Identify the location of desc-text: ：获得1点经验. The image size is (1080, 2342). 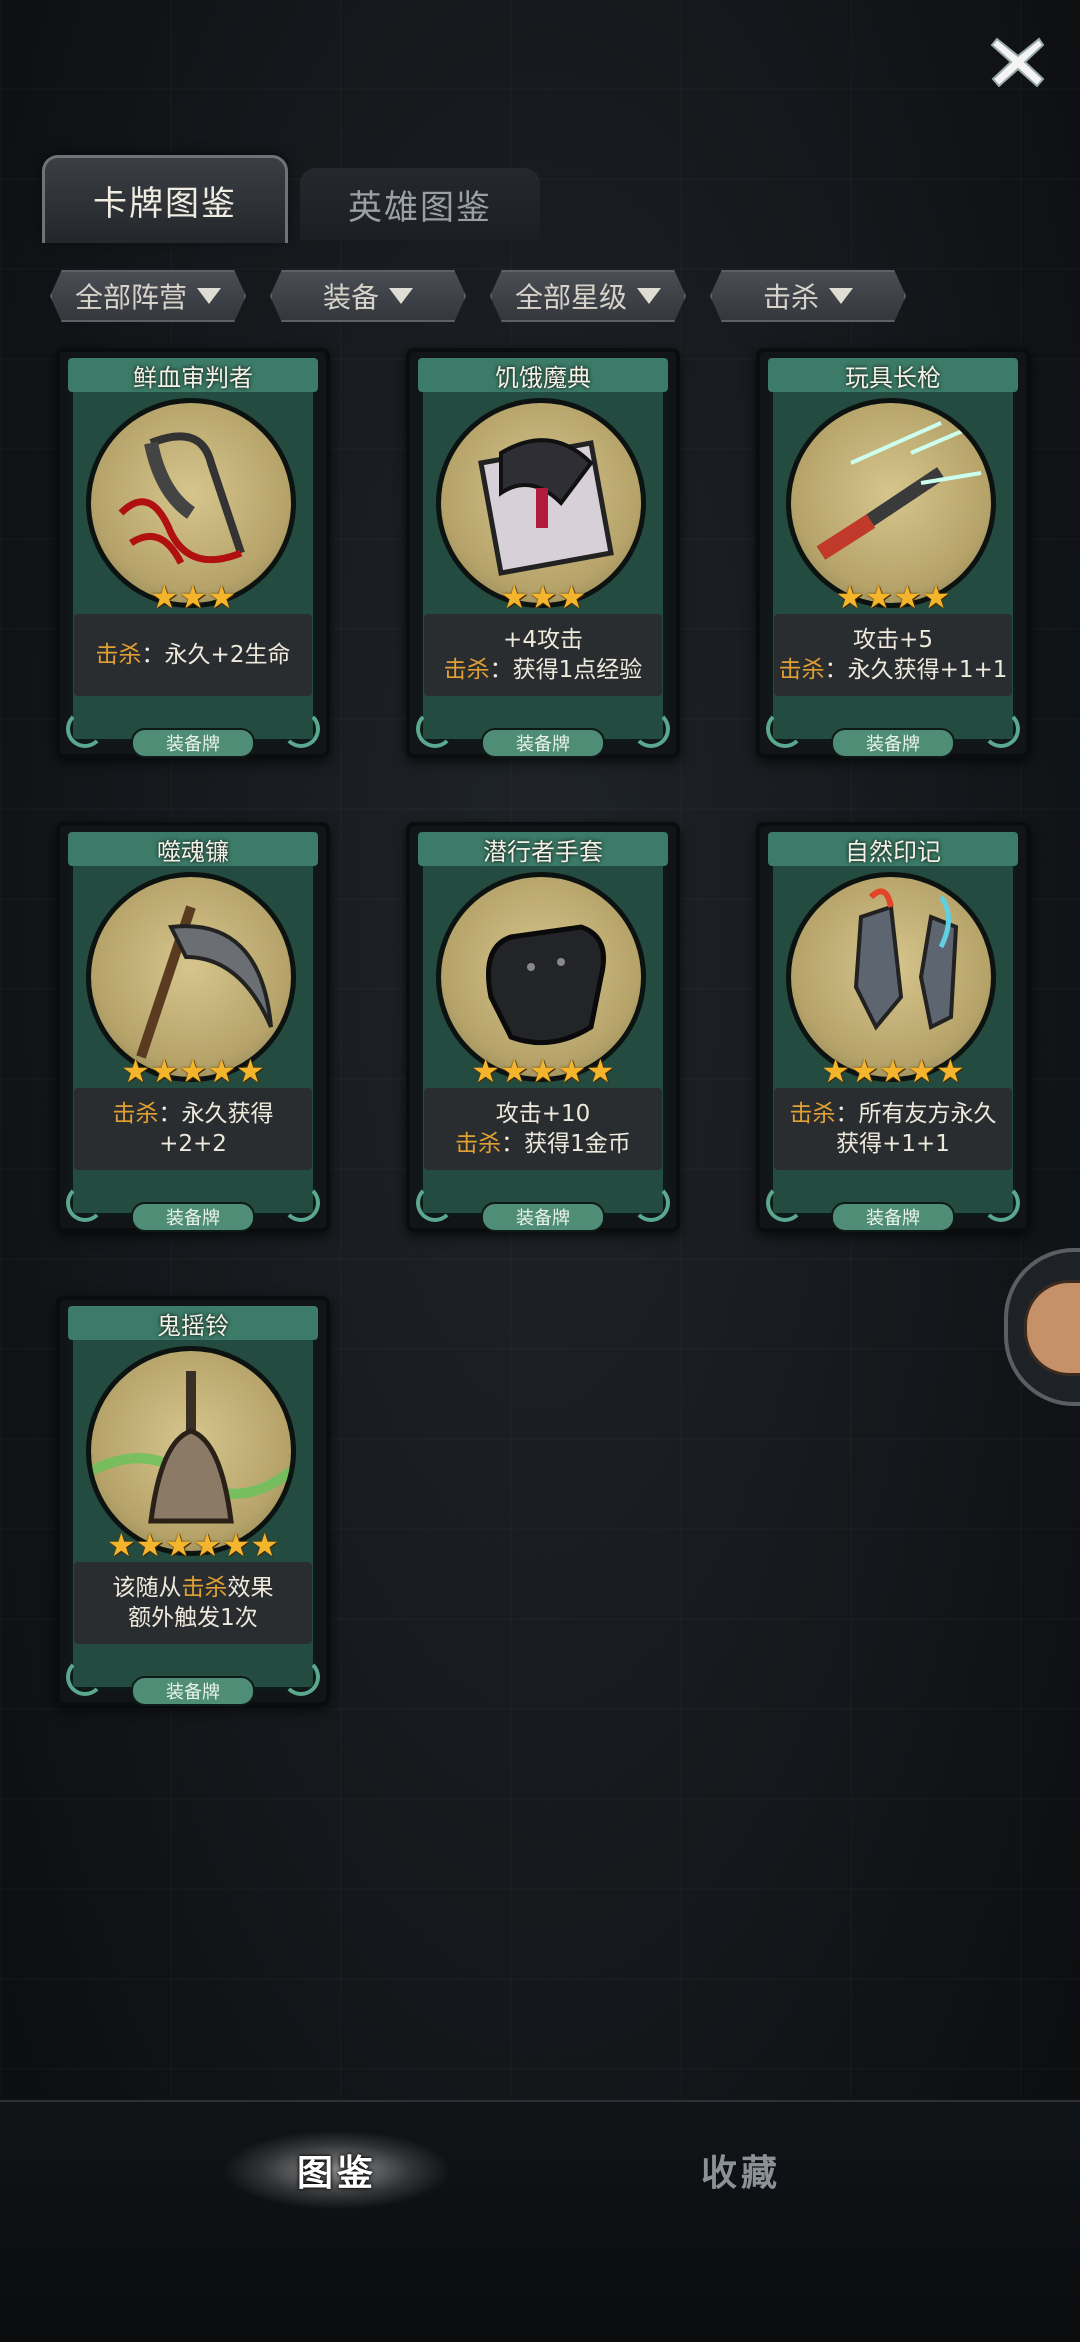
(566, 670).